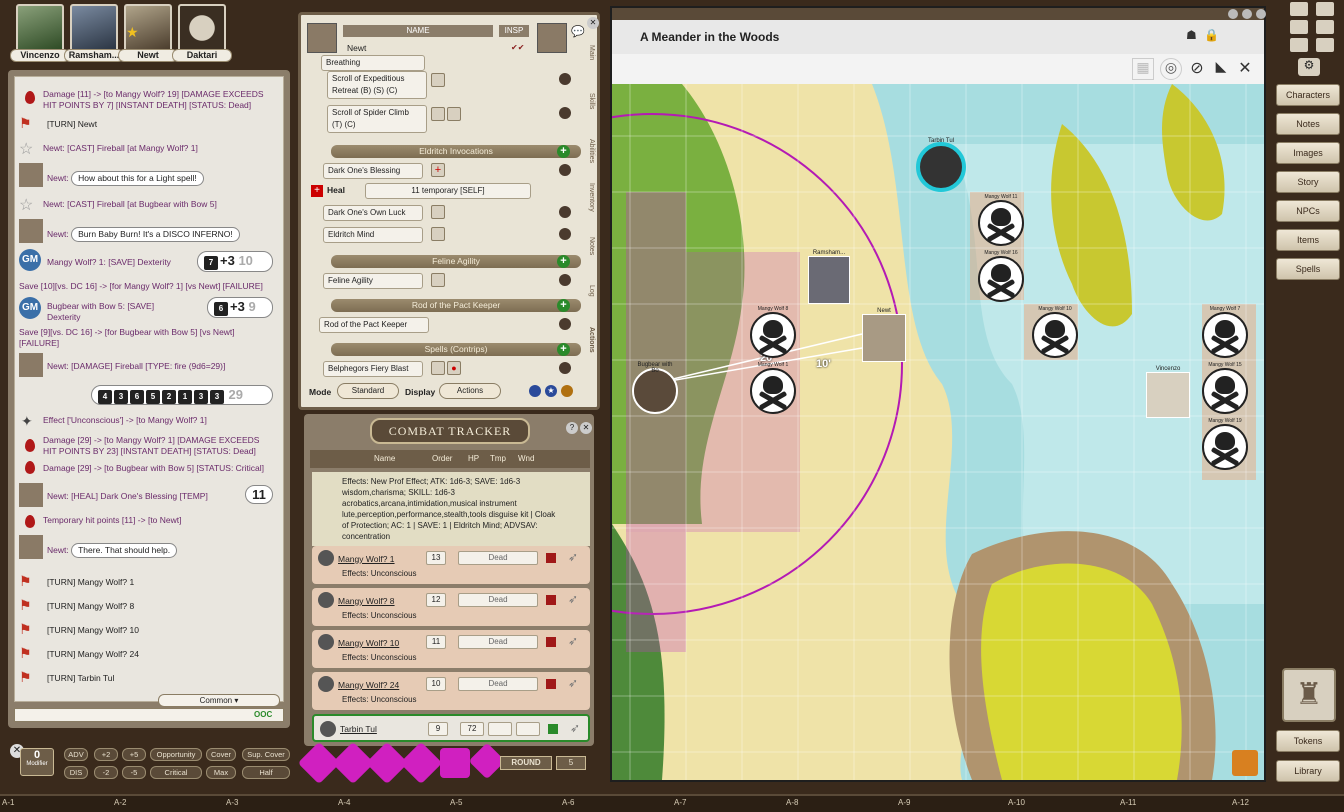 This screenshot has height=812, width=1344. I want to click on sidebar-item-spells: Spells, so click(1308, 269).